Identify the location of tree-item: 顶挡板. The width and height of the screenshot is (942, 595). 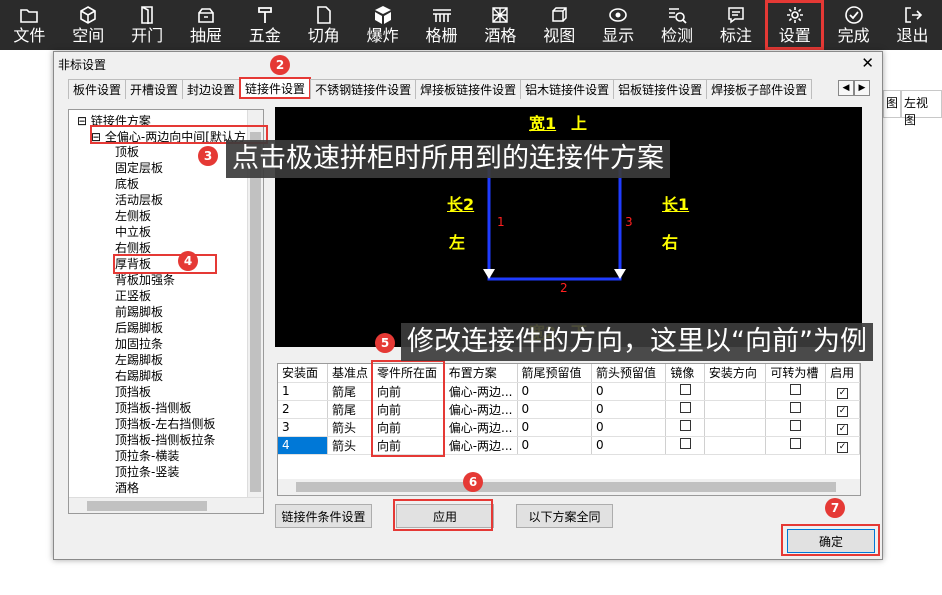
(165, 392).